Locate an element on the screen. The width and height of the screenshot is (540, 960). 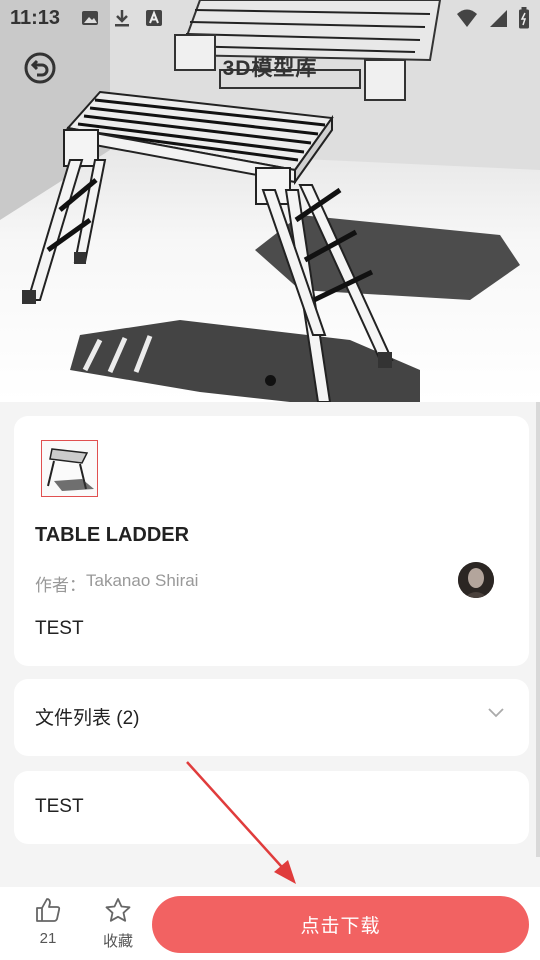
star-icon is located at coordinates (118, 910).